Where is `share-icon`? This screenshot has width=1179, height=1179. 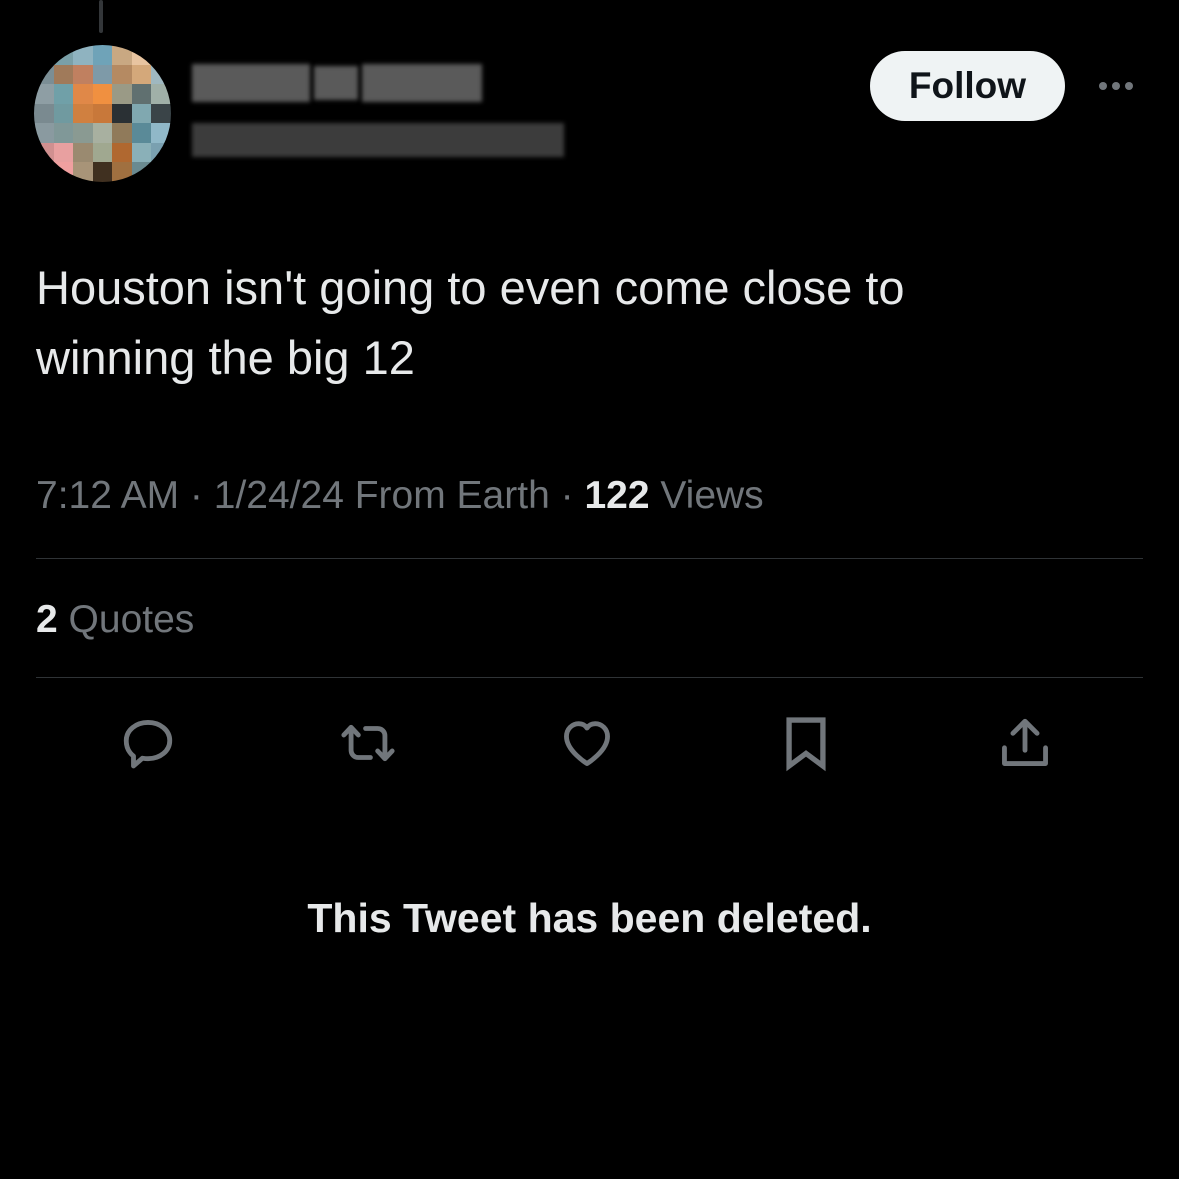 share-icon is located at coordinates (1025, 742).